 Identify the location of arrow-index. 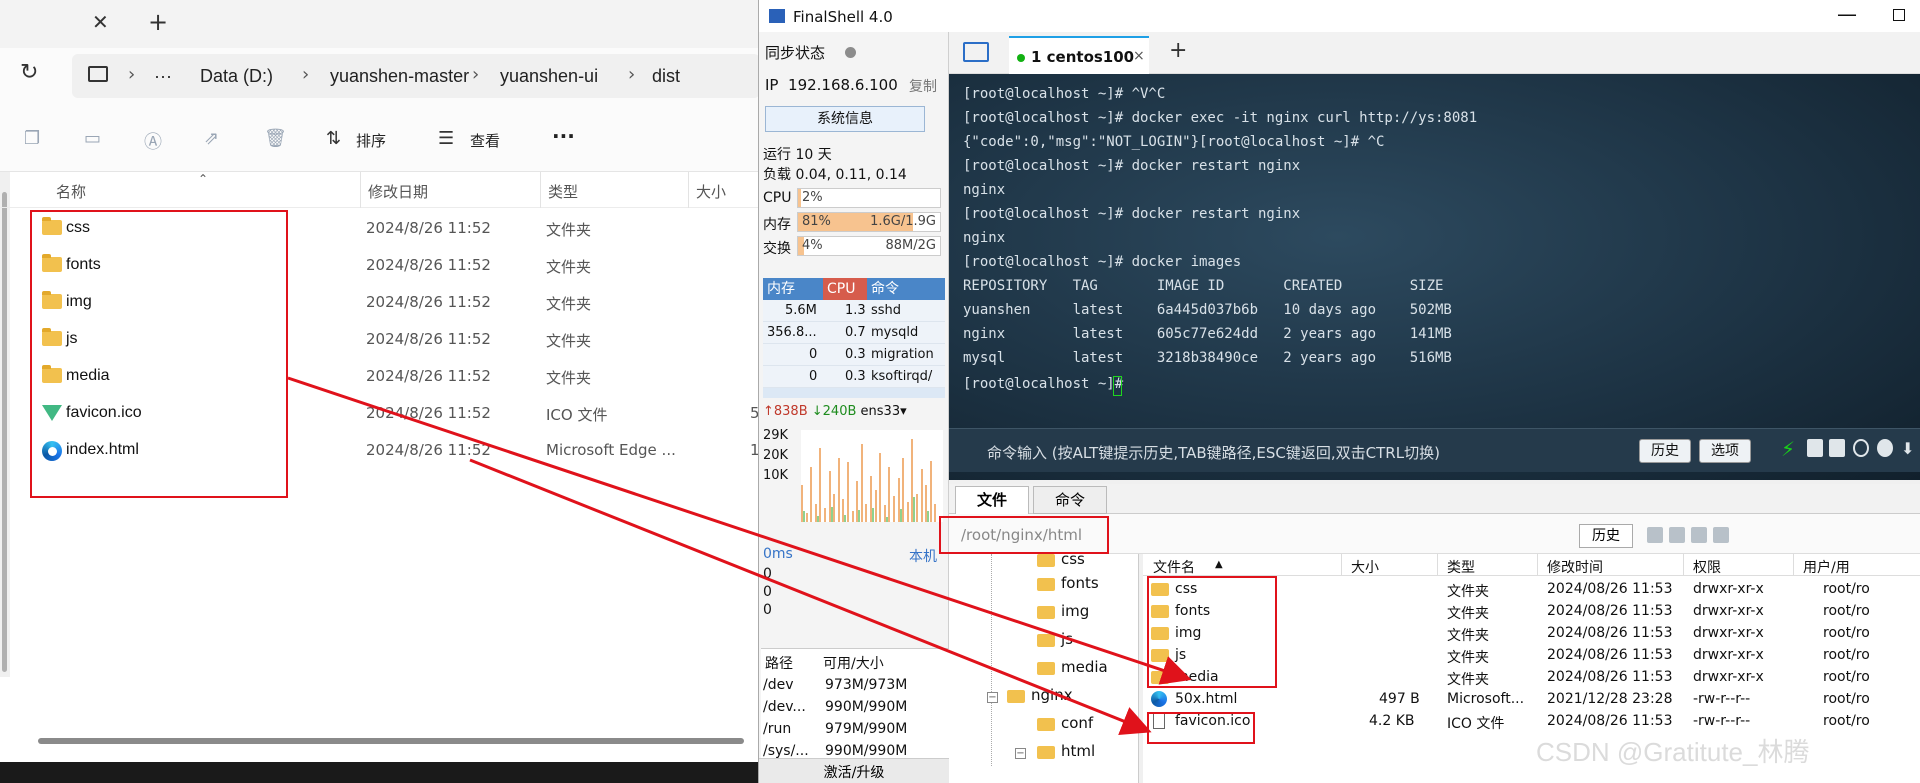
(810, 597).